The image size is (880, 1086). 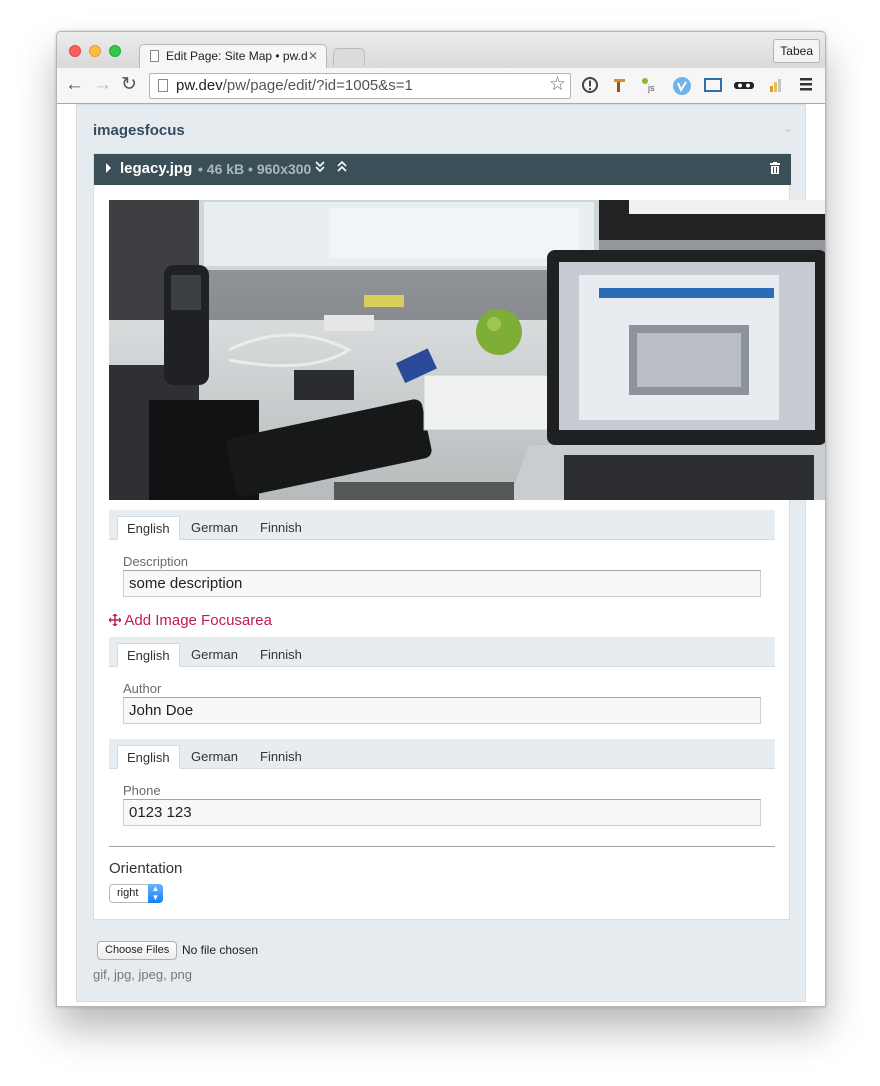 I want to click on screenshot-icon, so click(x=713, y=86).